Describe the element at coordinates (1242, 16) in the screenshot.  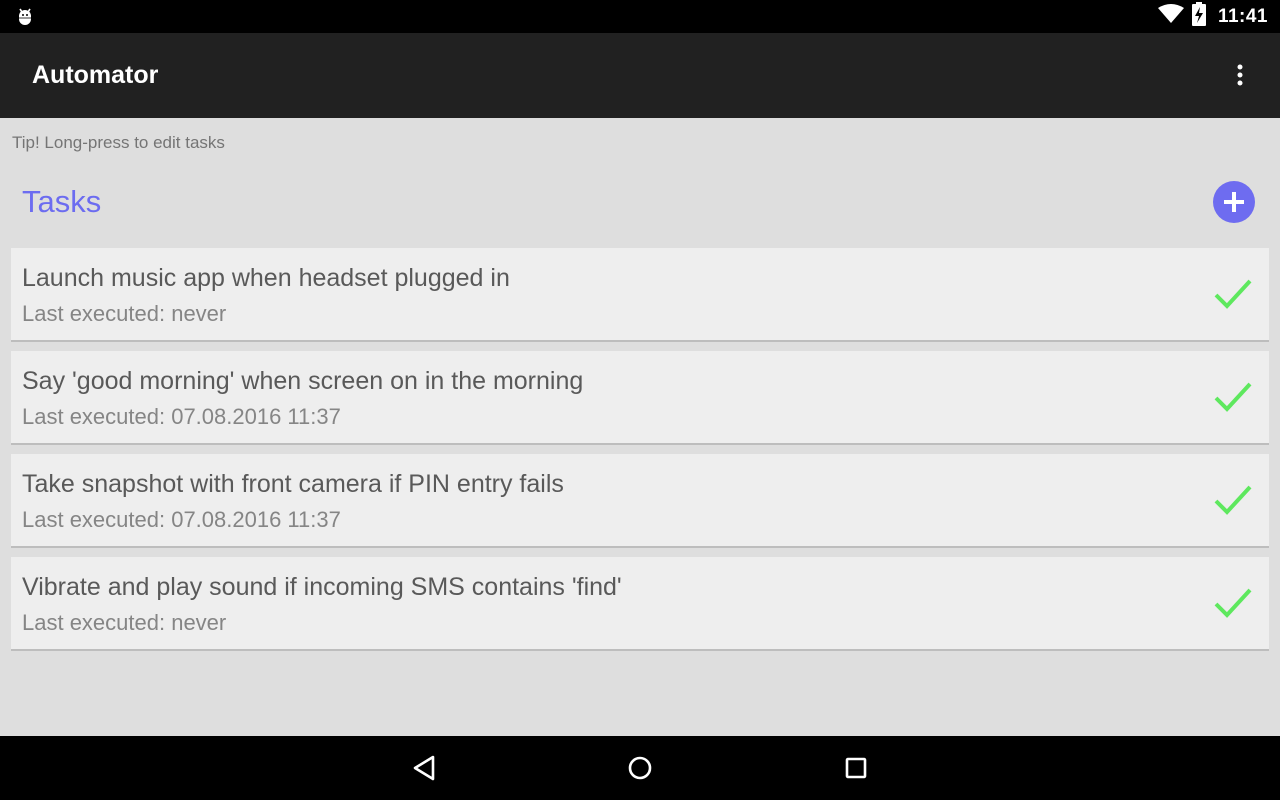
I see `status-clock: 11:41` at that location.